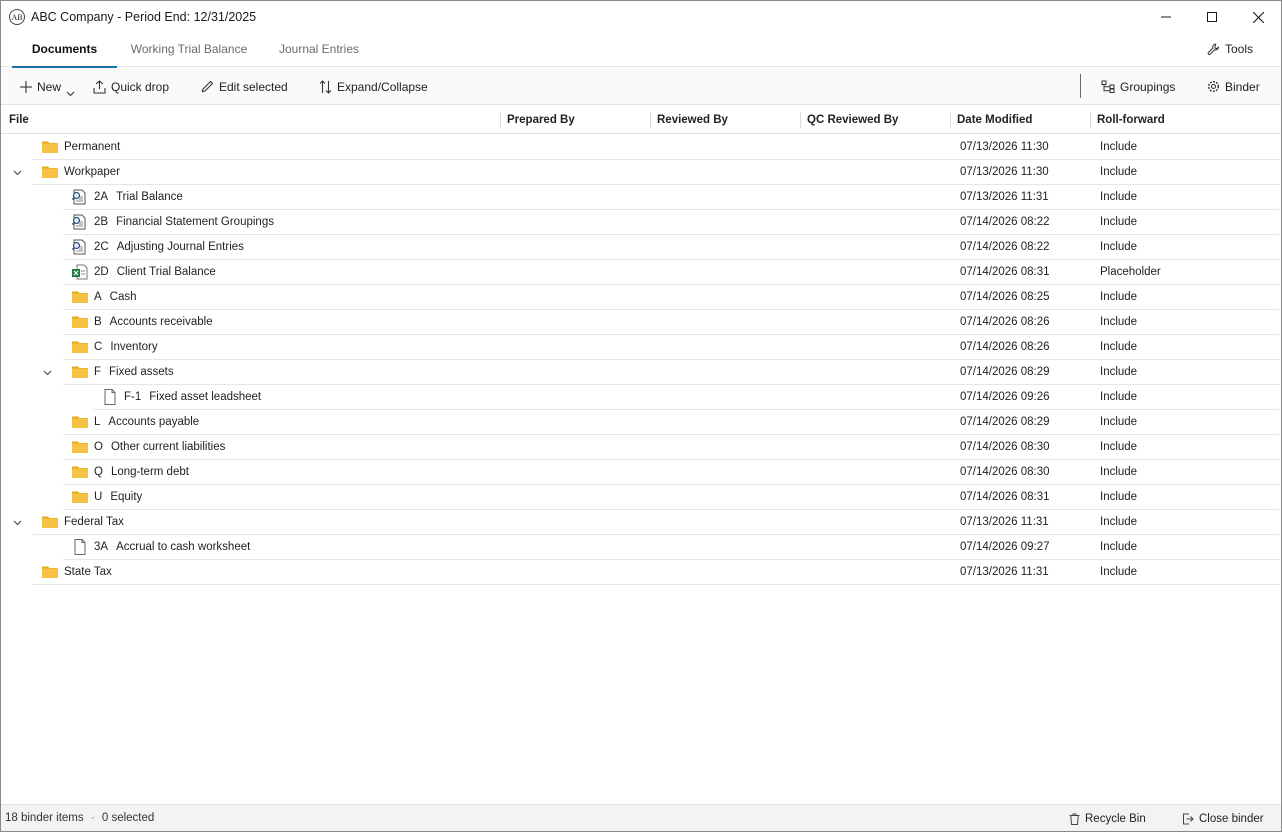 Image resolution: width=1282 pixels, height=832 pixels. Describe the element at coordinates (64, 50) in the screenshot. I see `tab-documents: Documents` at that location.